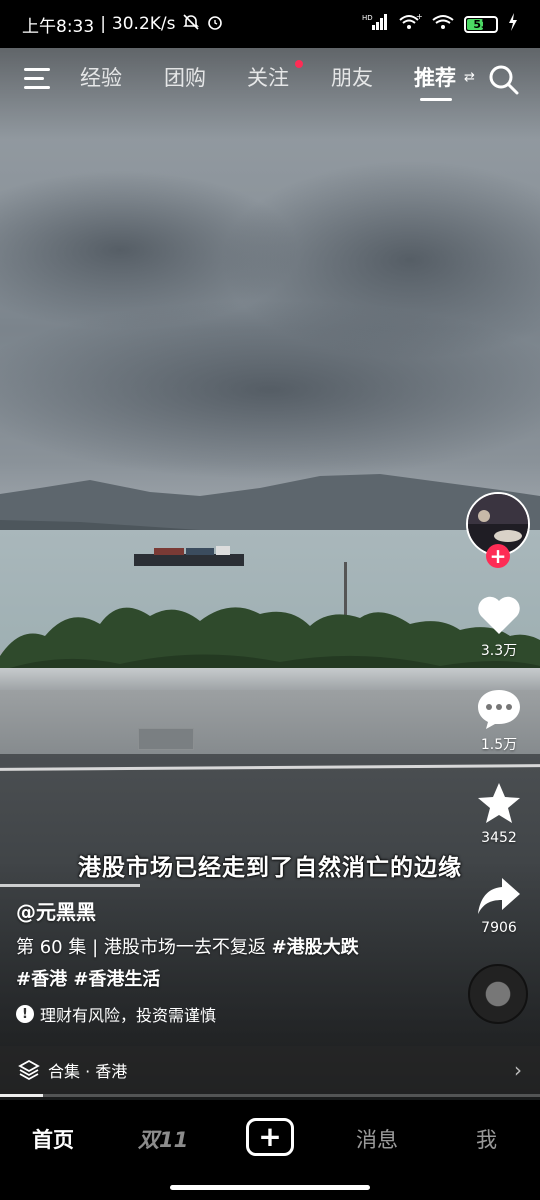 The width and height of the screenshot is (540, 1200). I want to click on nav-me: 我, so click(486, 1139).